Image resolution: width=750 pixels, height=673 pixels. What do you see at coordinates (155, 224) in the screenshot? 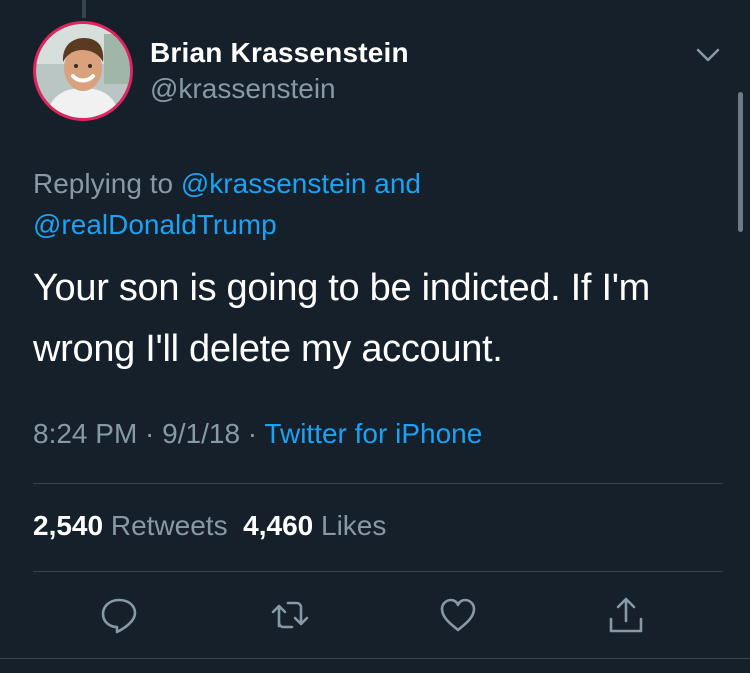
I see `reply-mention-link: @realDonaldTrump` at bounding box center [155, 224].